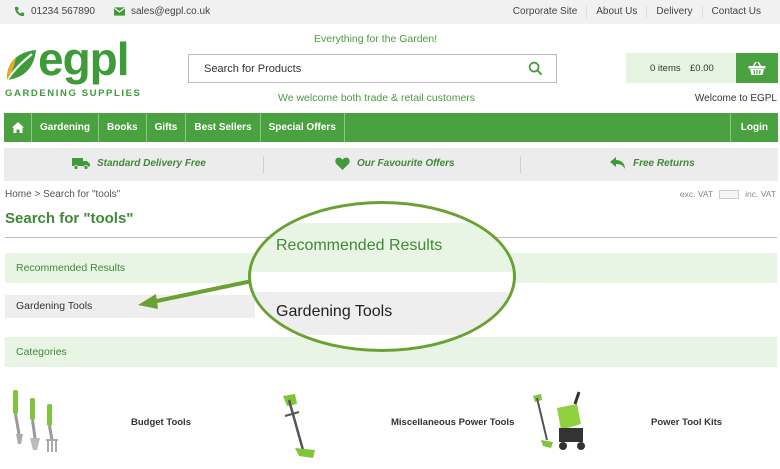 This screenshot has width=780, height=469. What do you see at coordinates (21, 65) in the screenshot?
I see `leaf-logo-icon` at bounding box center [21, 65].